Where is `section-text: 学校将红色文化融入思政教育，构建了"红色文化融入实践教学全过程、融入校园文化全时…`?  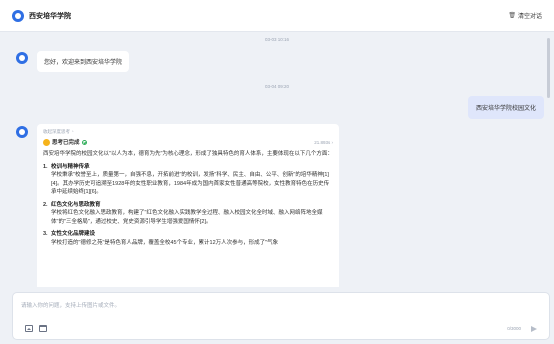
section-text: 学校将红色文化融入思政教育，构建了"红色文化融入实践教学全过程、融入校园文化全时… is located at coordinates (187, 217).